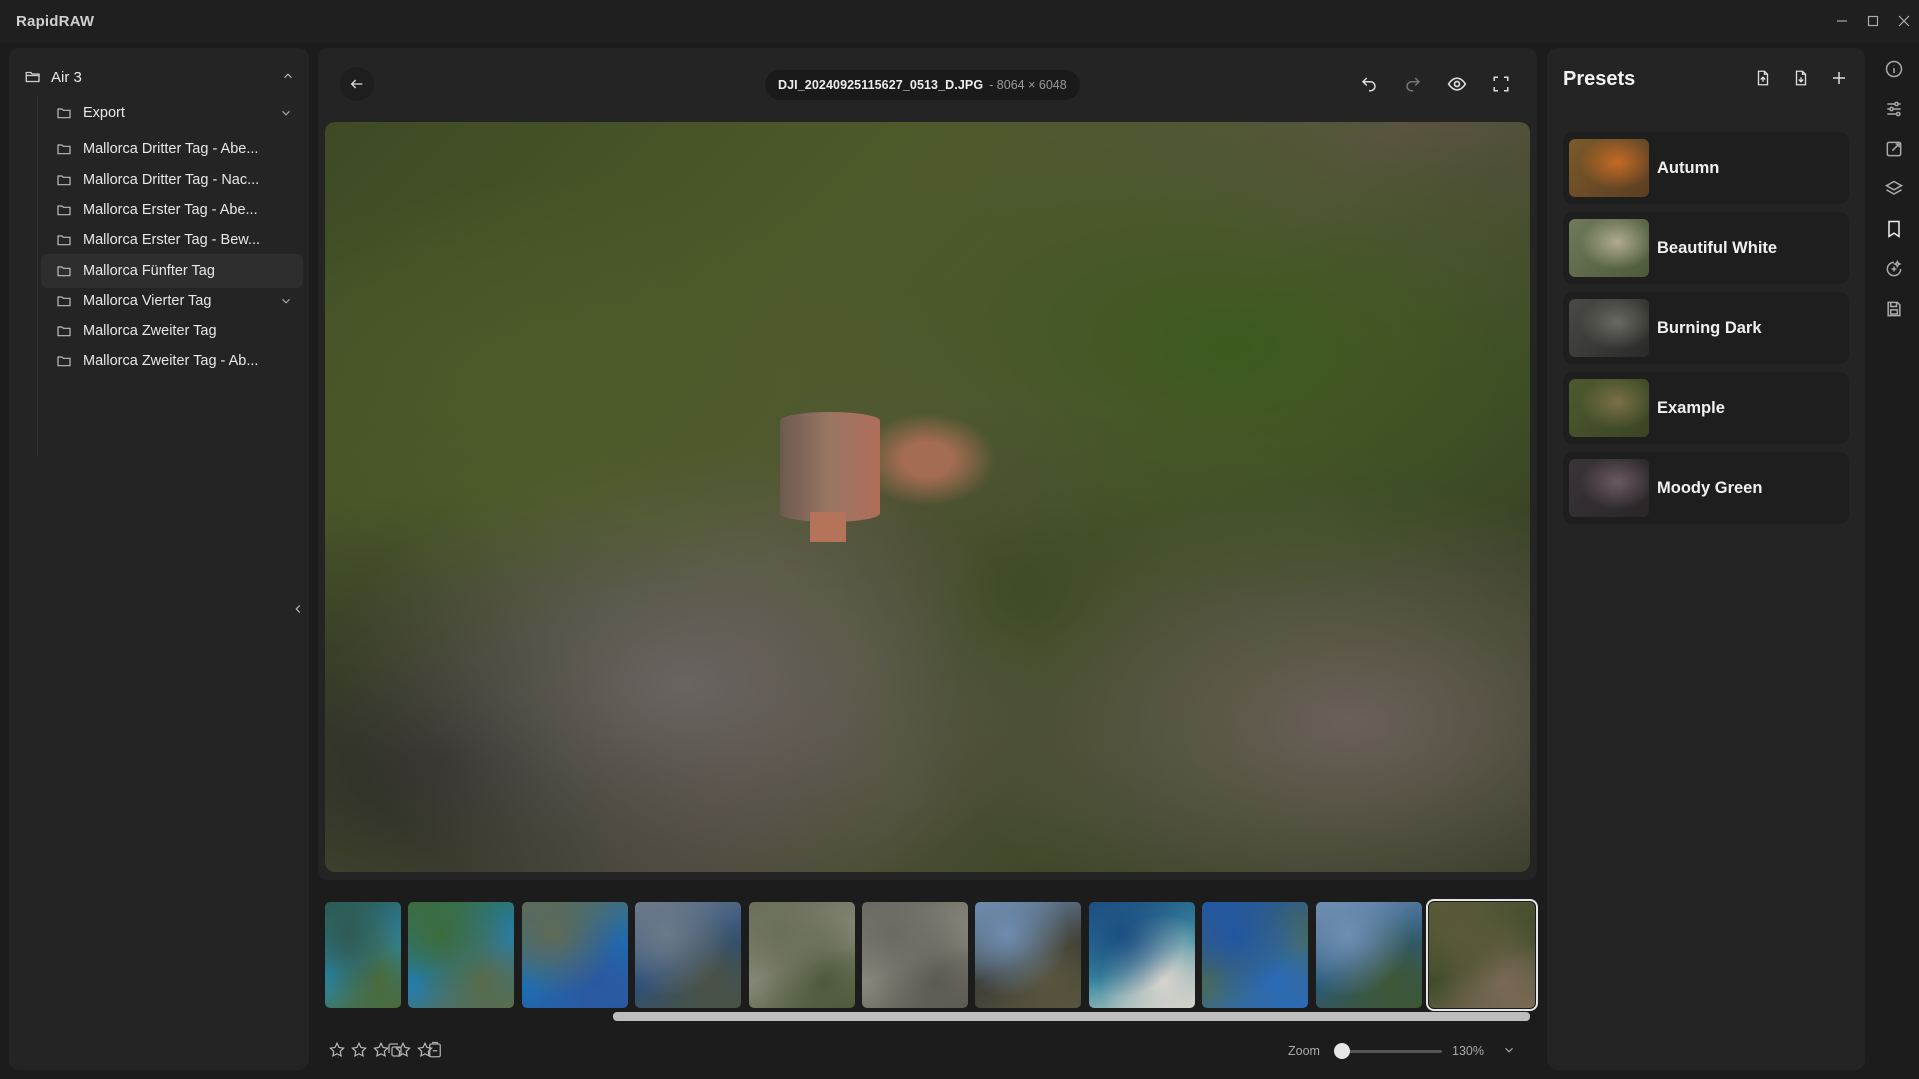  What do you see at coordinates (1369, 84) in the screenshot?
I see `undo-button` at bounding box center [1369, 84].